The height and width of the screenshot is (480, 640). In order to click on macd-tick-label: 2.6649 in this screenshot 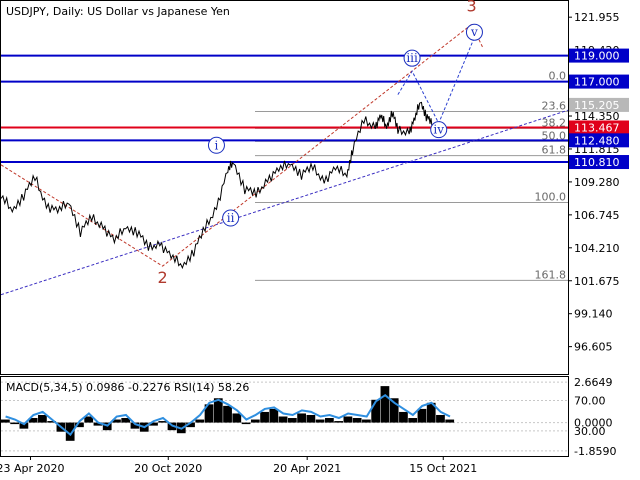, I will do `click(593, 382)`.